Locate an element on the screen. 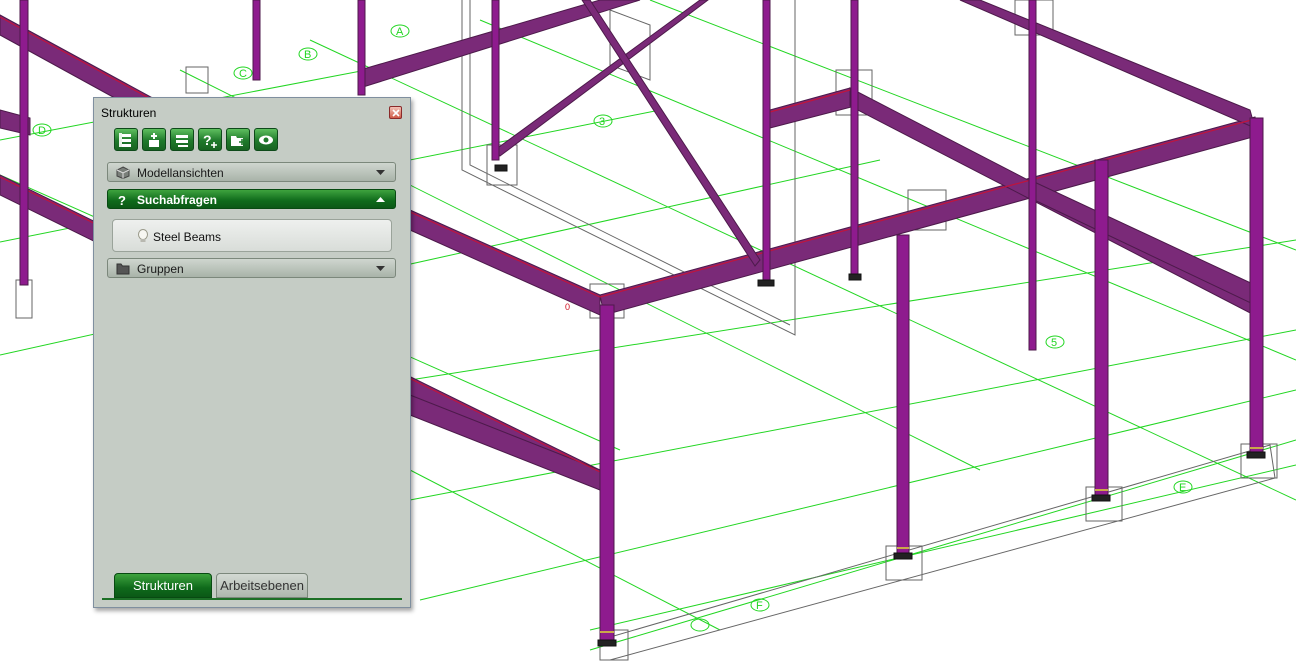 This screenshot has height=667, width=1296. layers-button is located at coordinates (182, 139).